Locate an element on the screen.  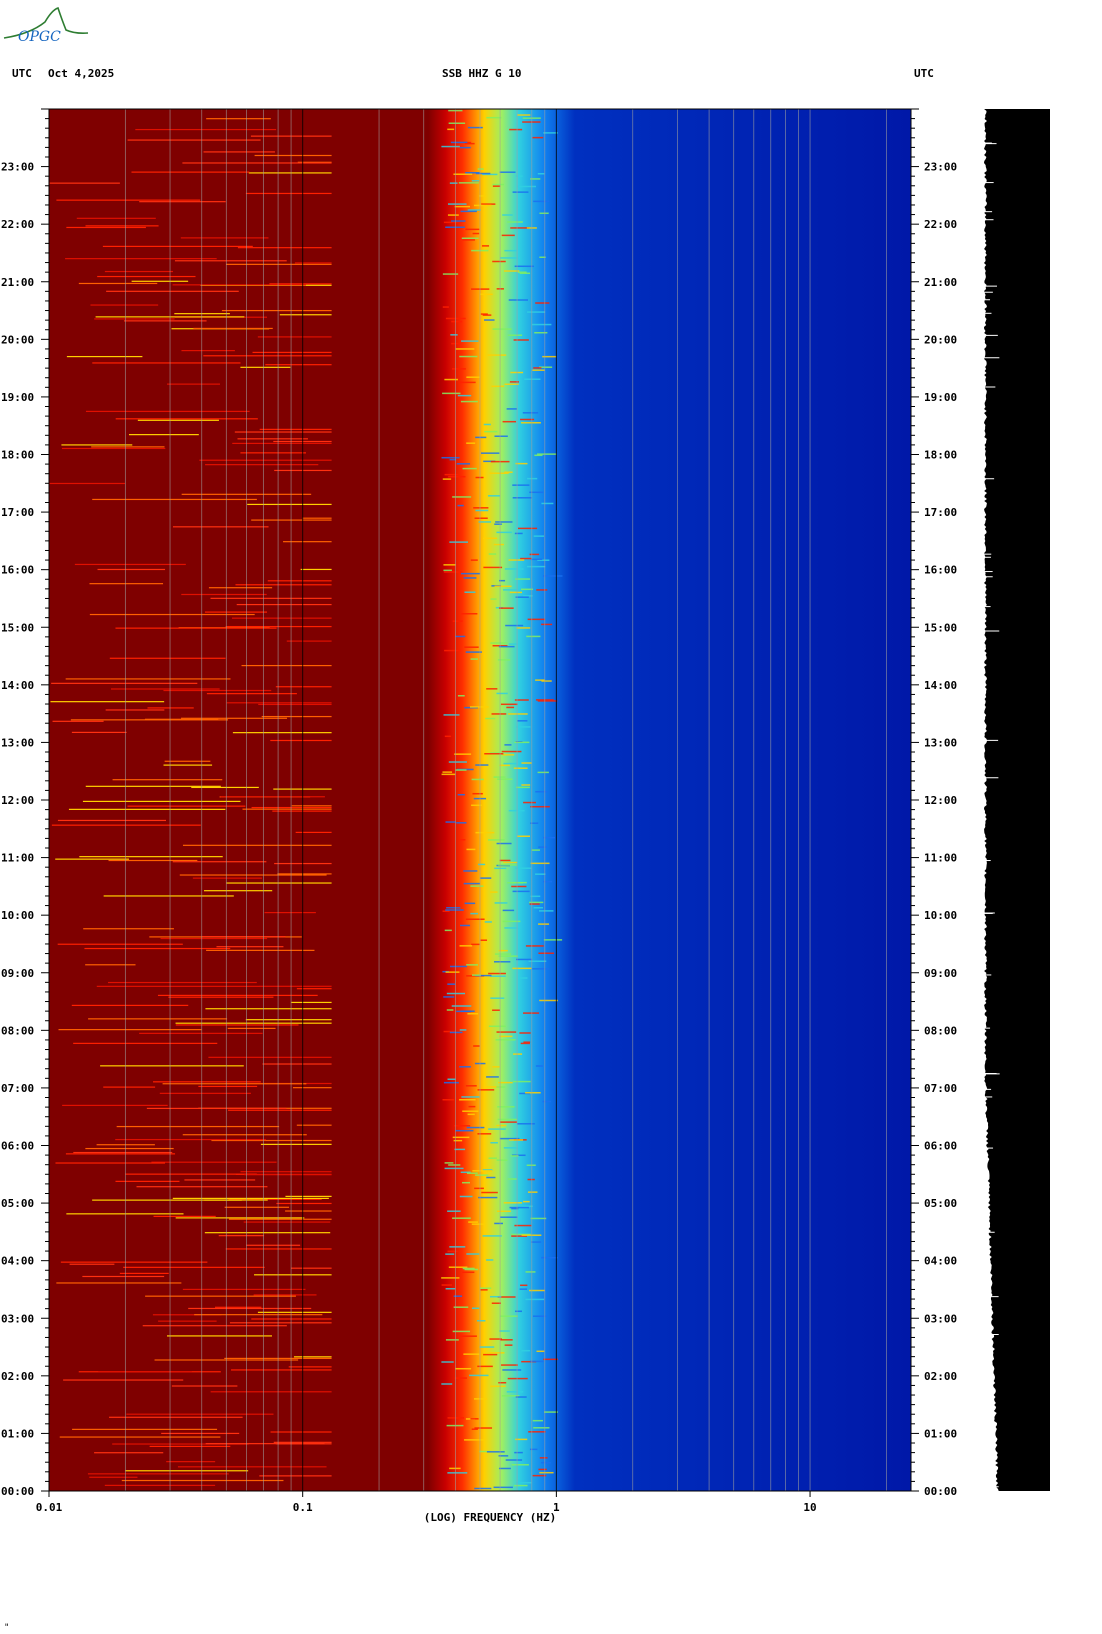
y-tick-label-left: 17:00 is located at coordinates (17, 512).